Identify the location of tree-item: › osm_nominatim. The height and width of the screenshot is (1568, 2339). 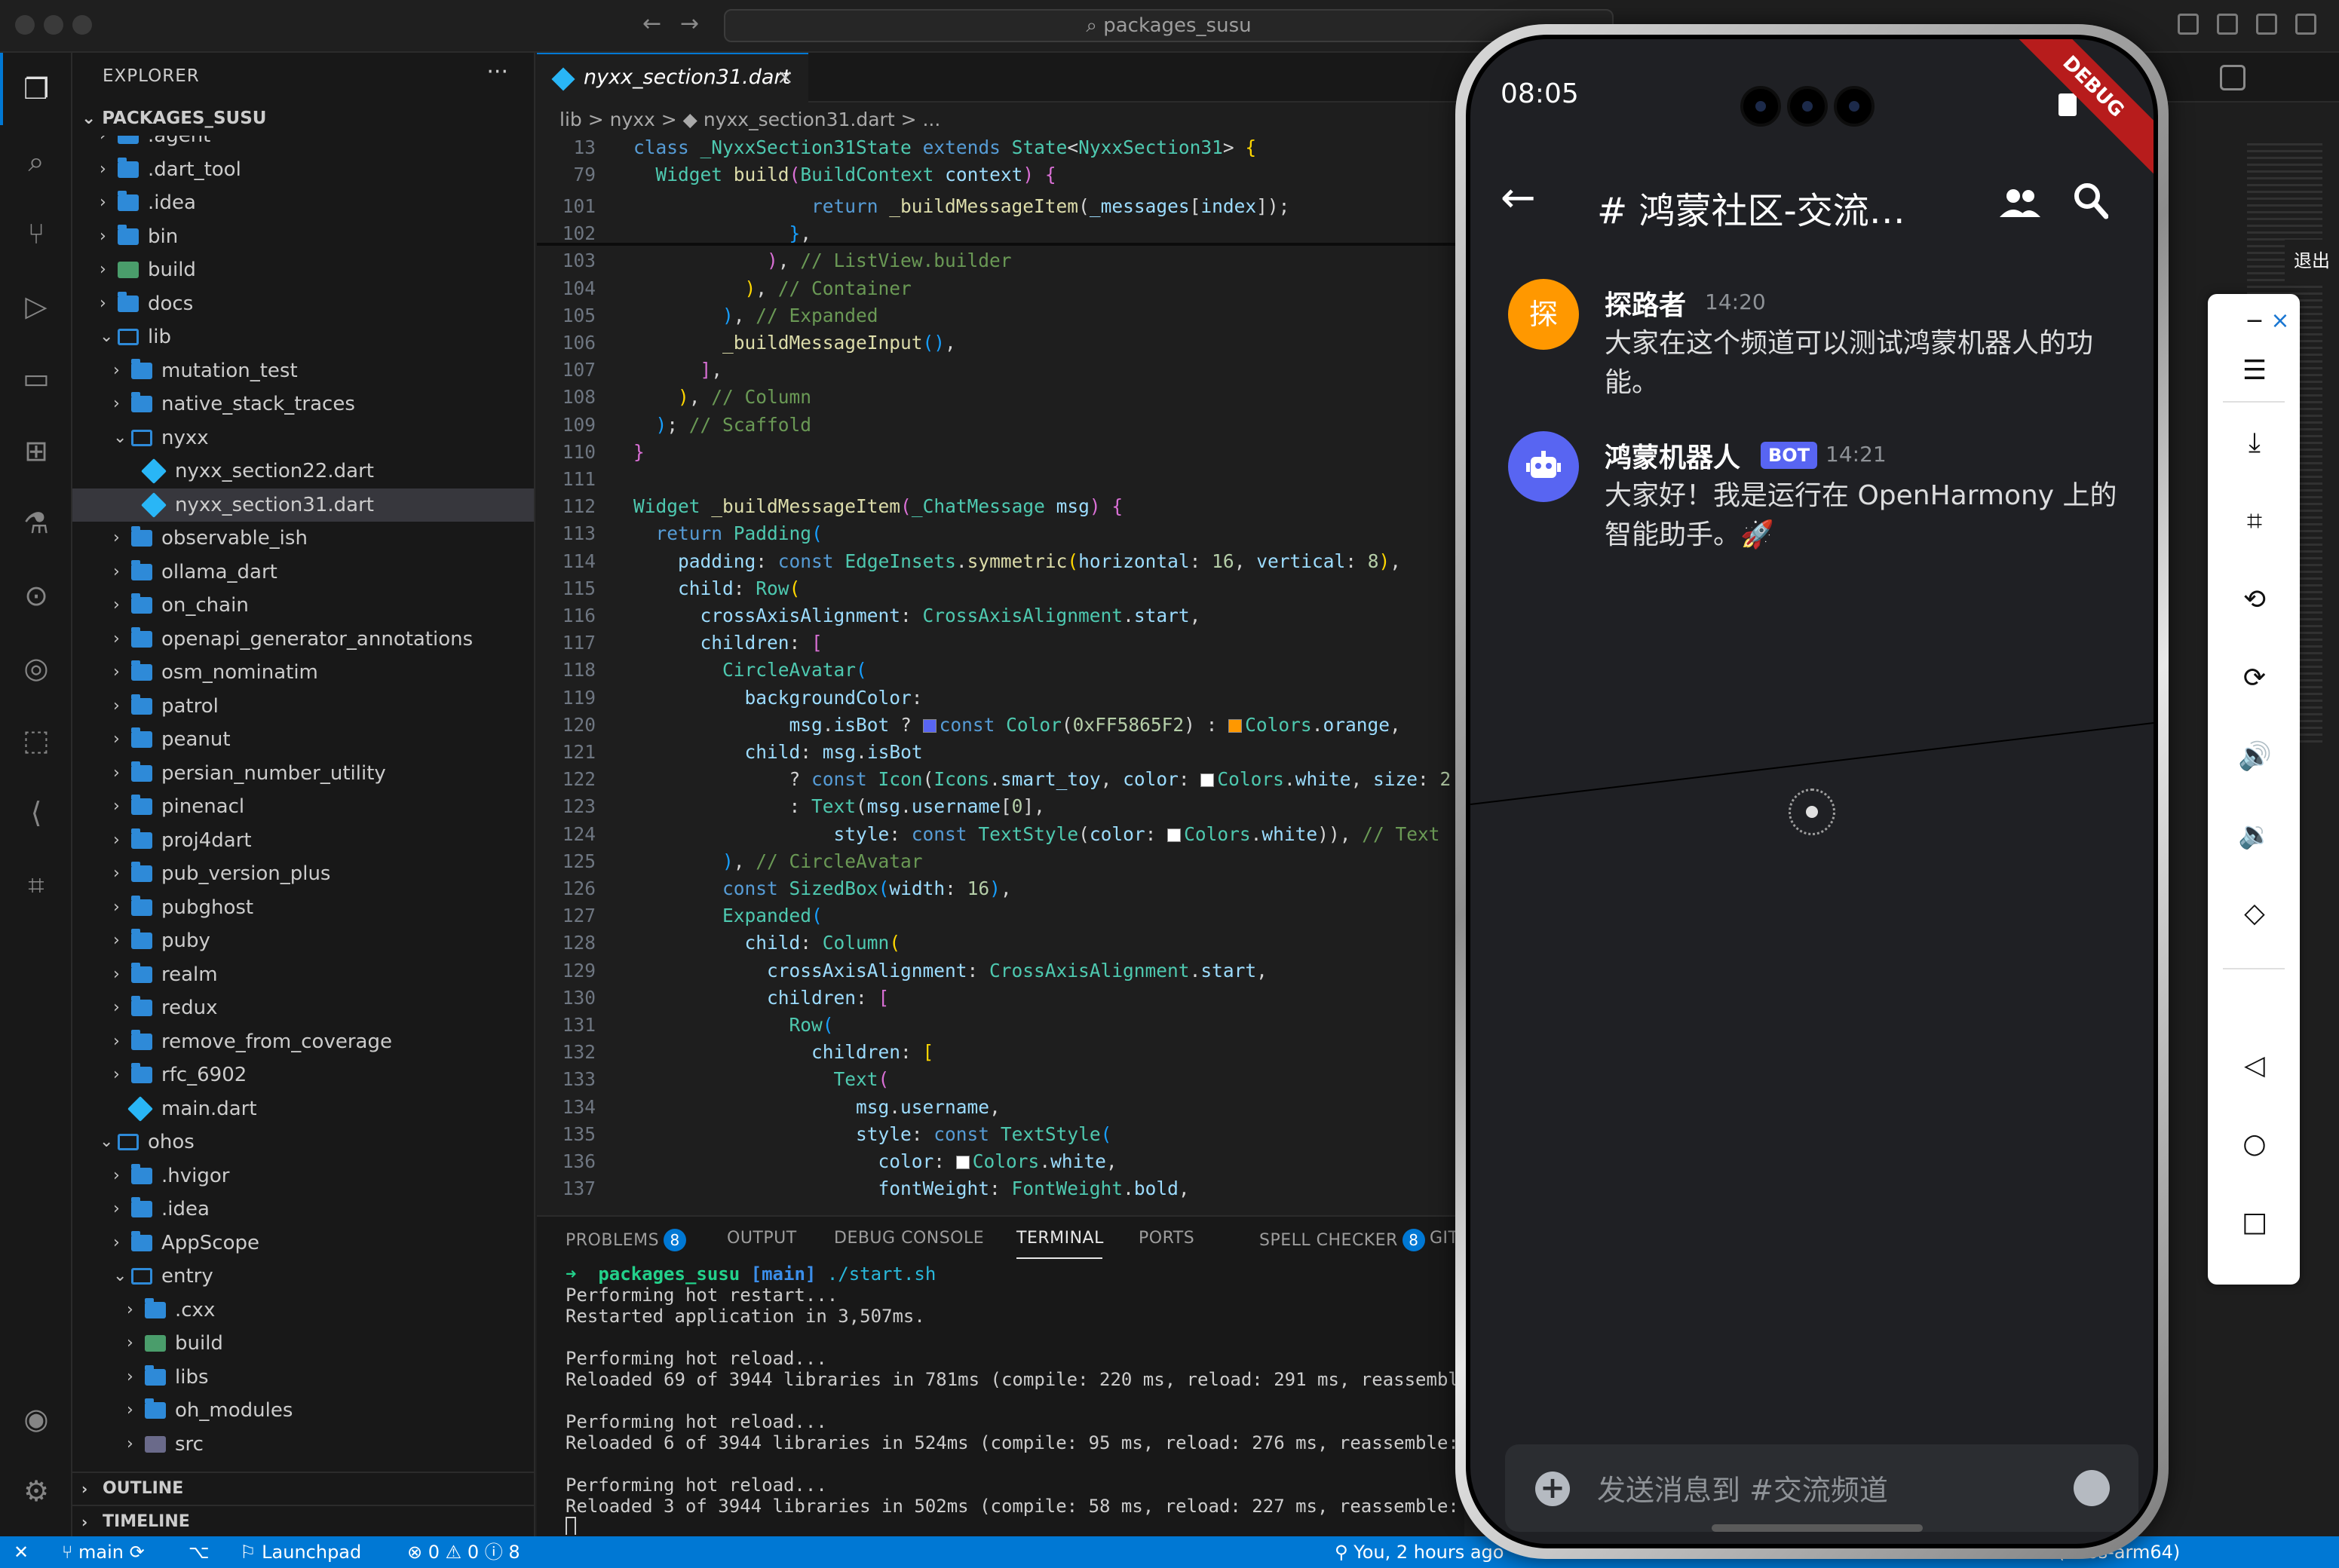
(303, 672).